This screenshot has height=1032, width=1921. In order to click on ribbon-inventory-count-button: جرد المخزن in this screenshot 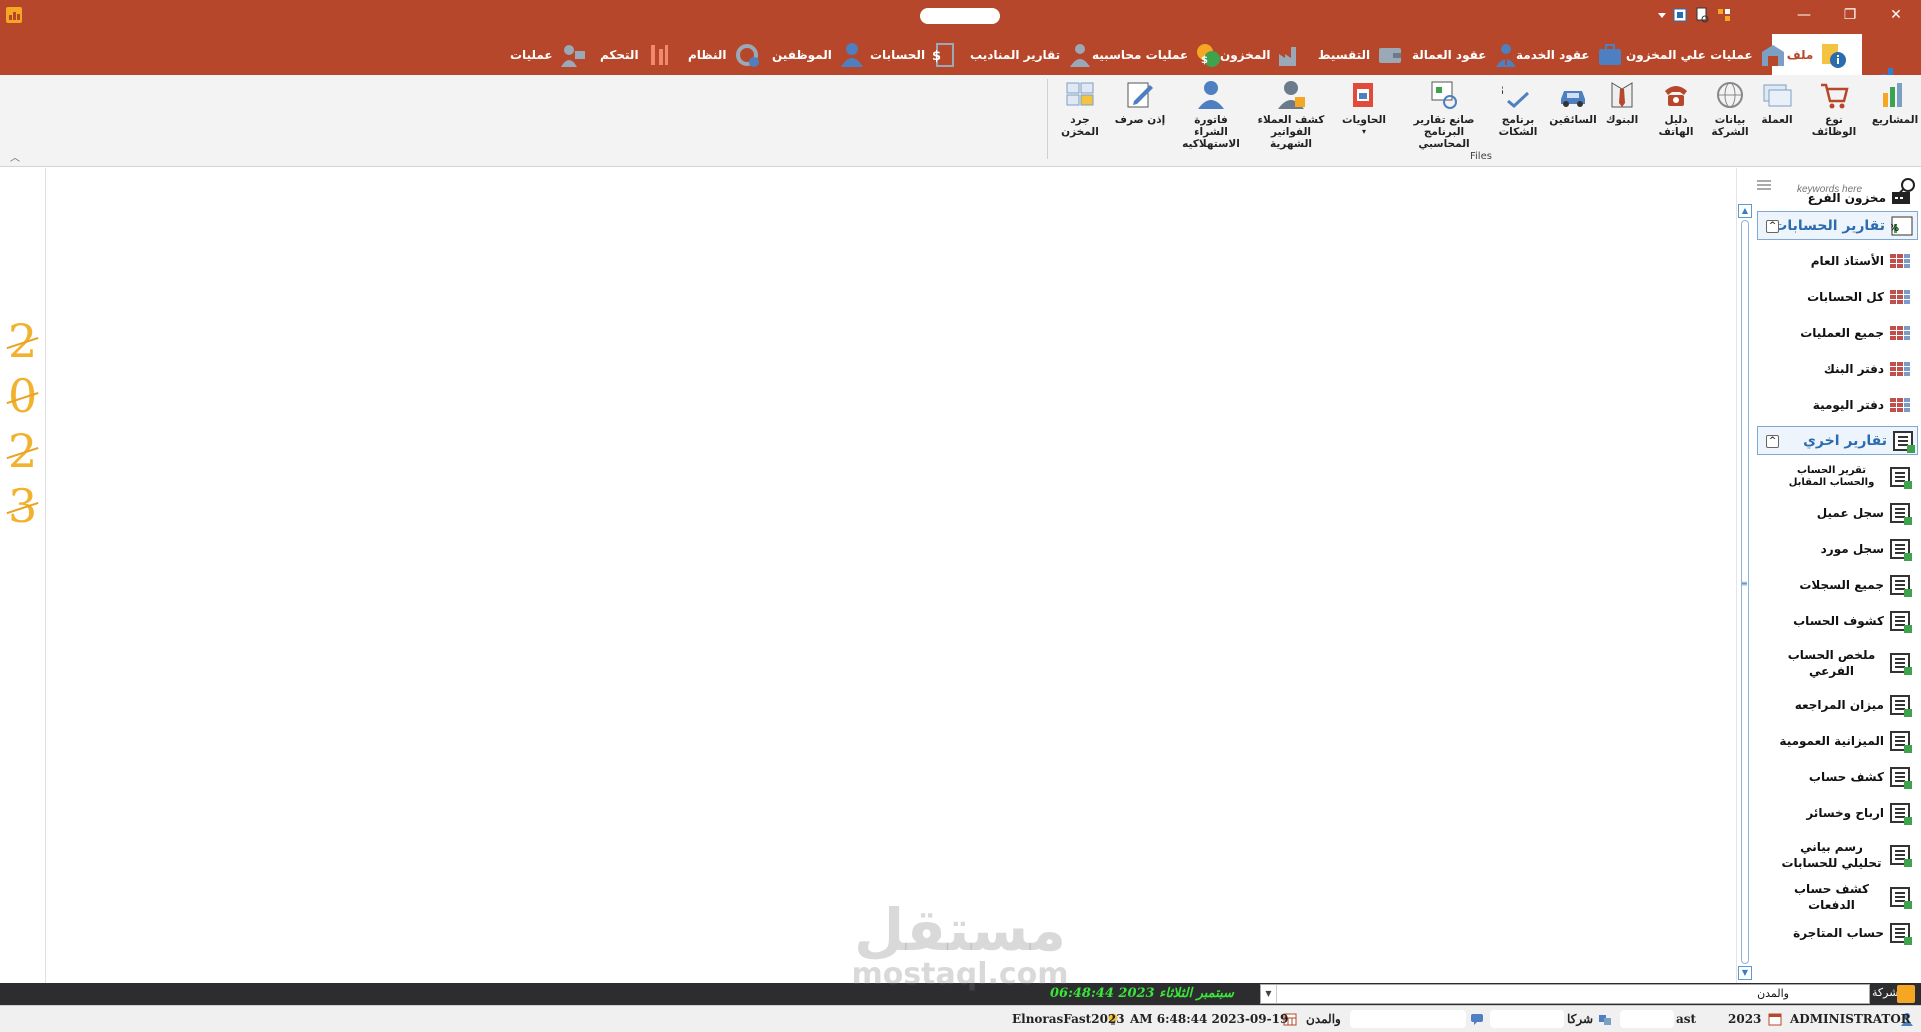, I will do `click(1080, 108)`.